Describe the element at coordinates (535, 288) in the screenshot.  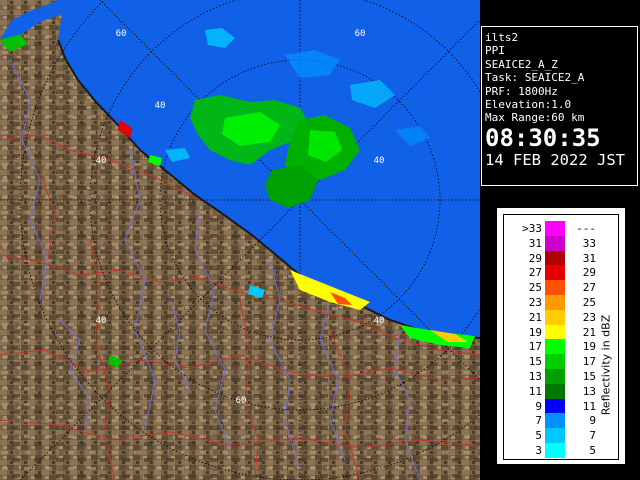
I see `legend-low-value: 25` at that location.